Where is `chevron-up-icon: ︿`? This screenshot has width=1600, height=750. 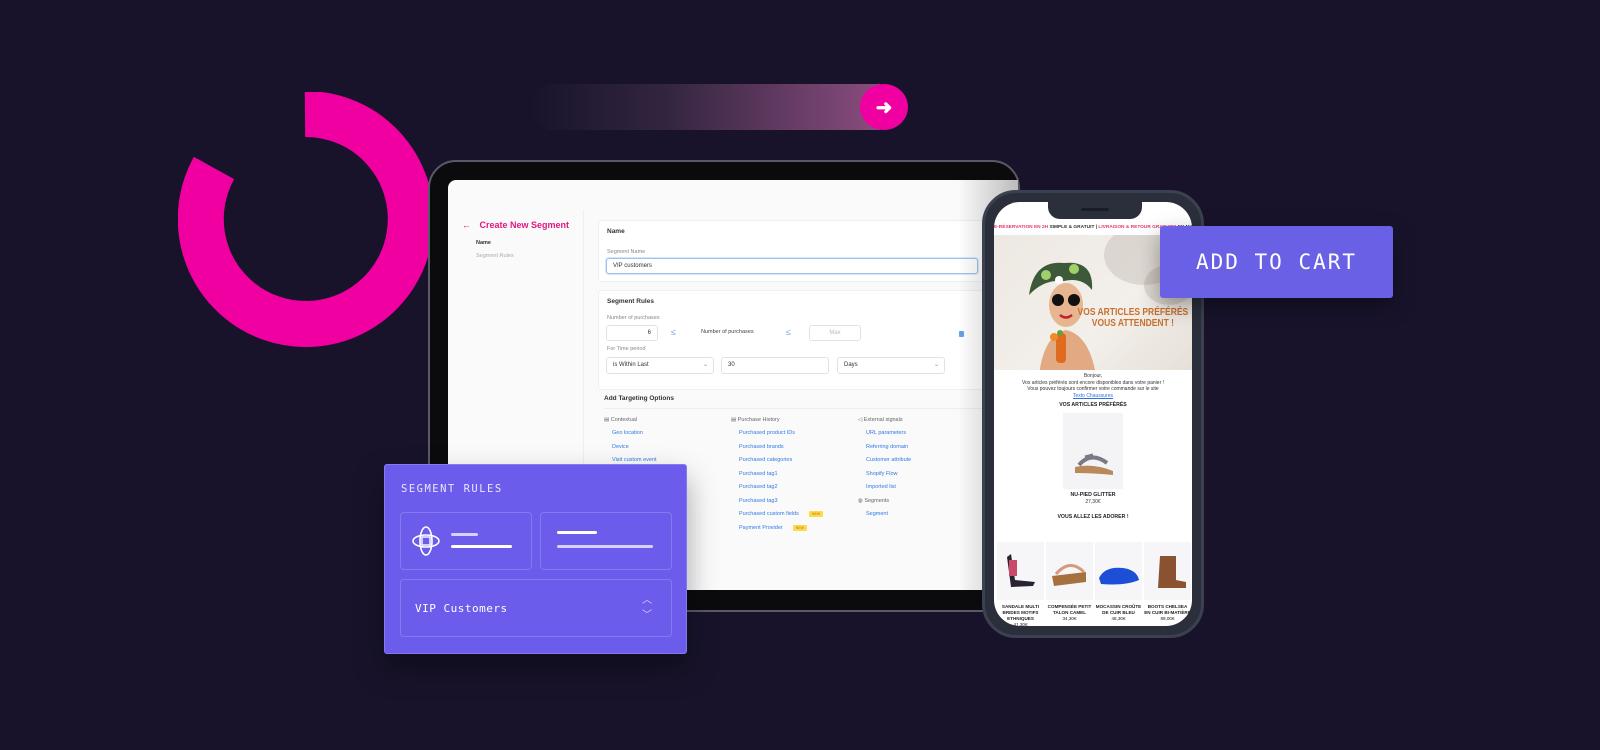 chevron-up-icon: ︿ is located at coordinates (647, 601).